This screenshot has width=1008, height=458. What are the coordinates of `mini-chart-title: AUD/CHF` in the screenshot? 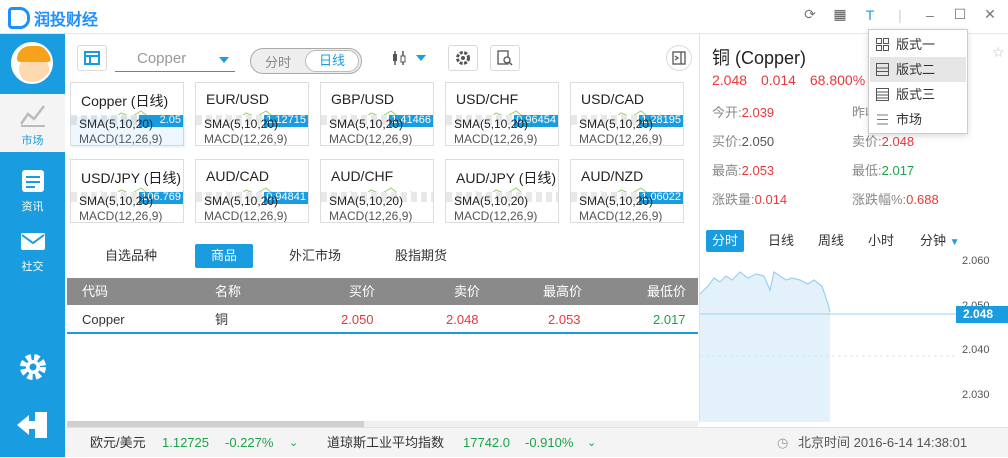 It's located at (362, 176).